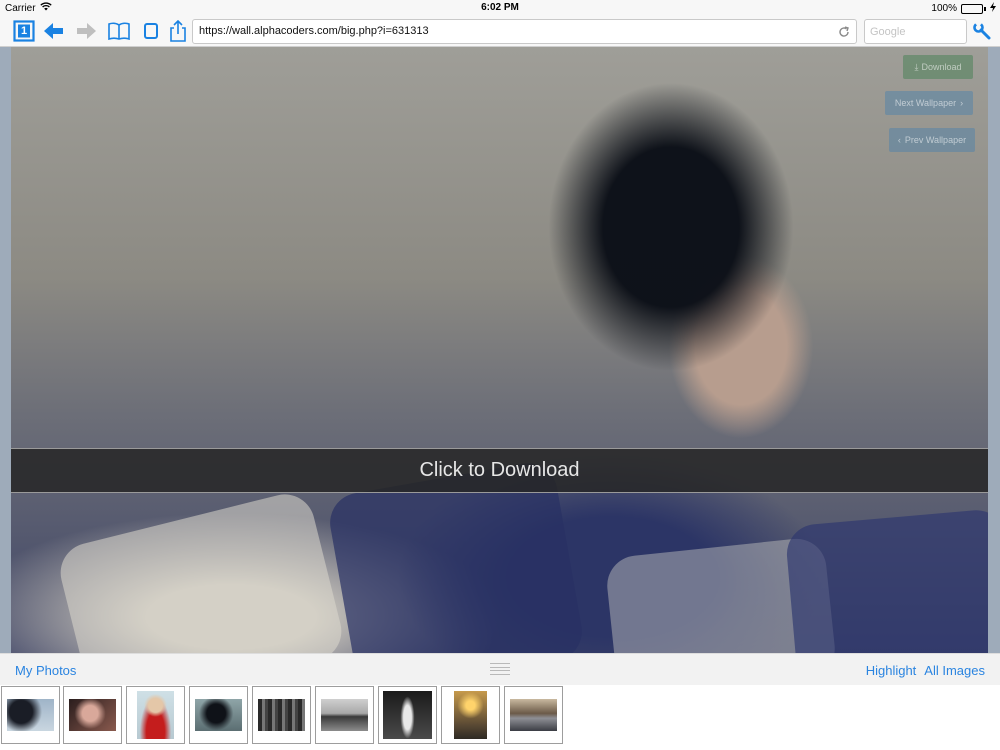 This screenshot has width=1000, height=750. Describe the element at coordinates (954, 670) in the screenshot. I see `all-images-link: All Images` at that location.